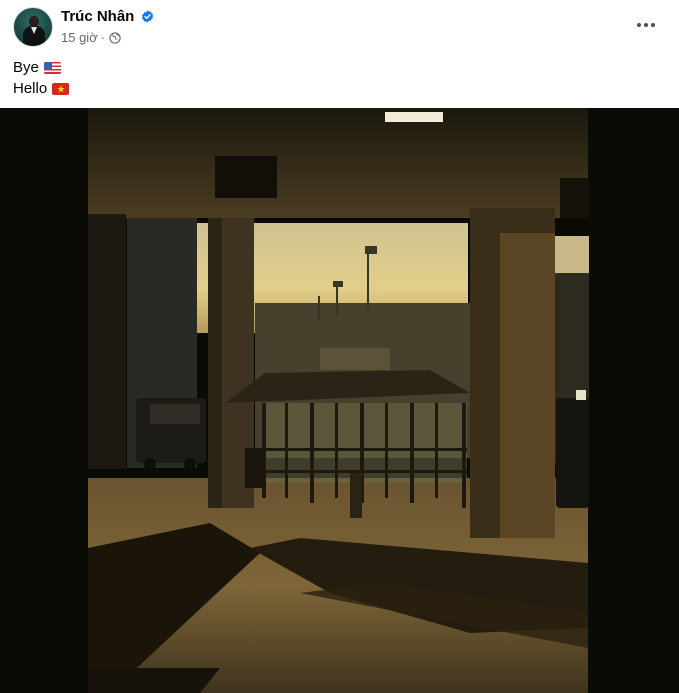 Image resolution: width=679 pixels, height=693 pixels. I want to click on globe-icon, so click(115, 38).